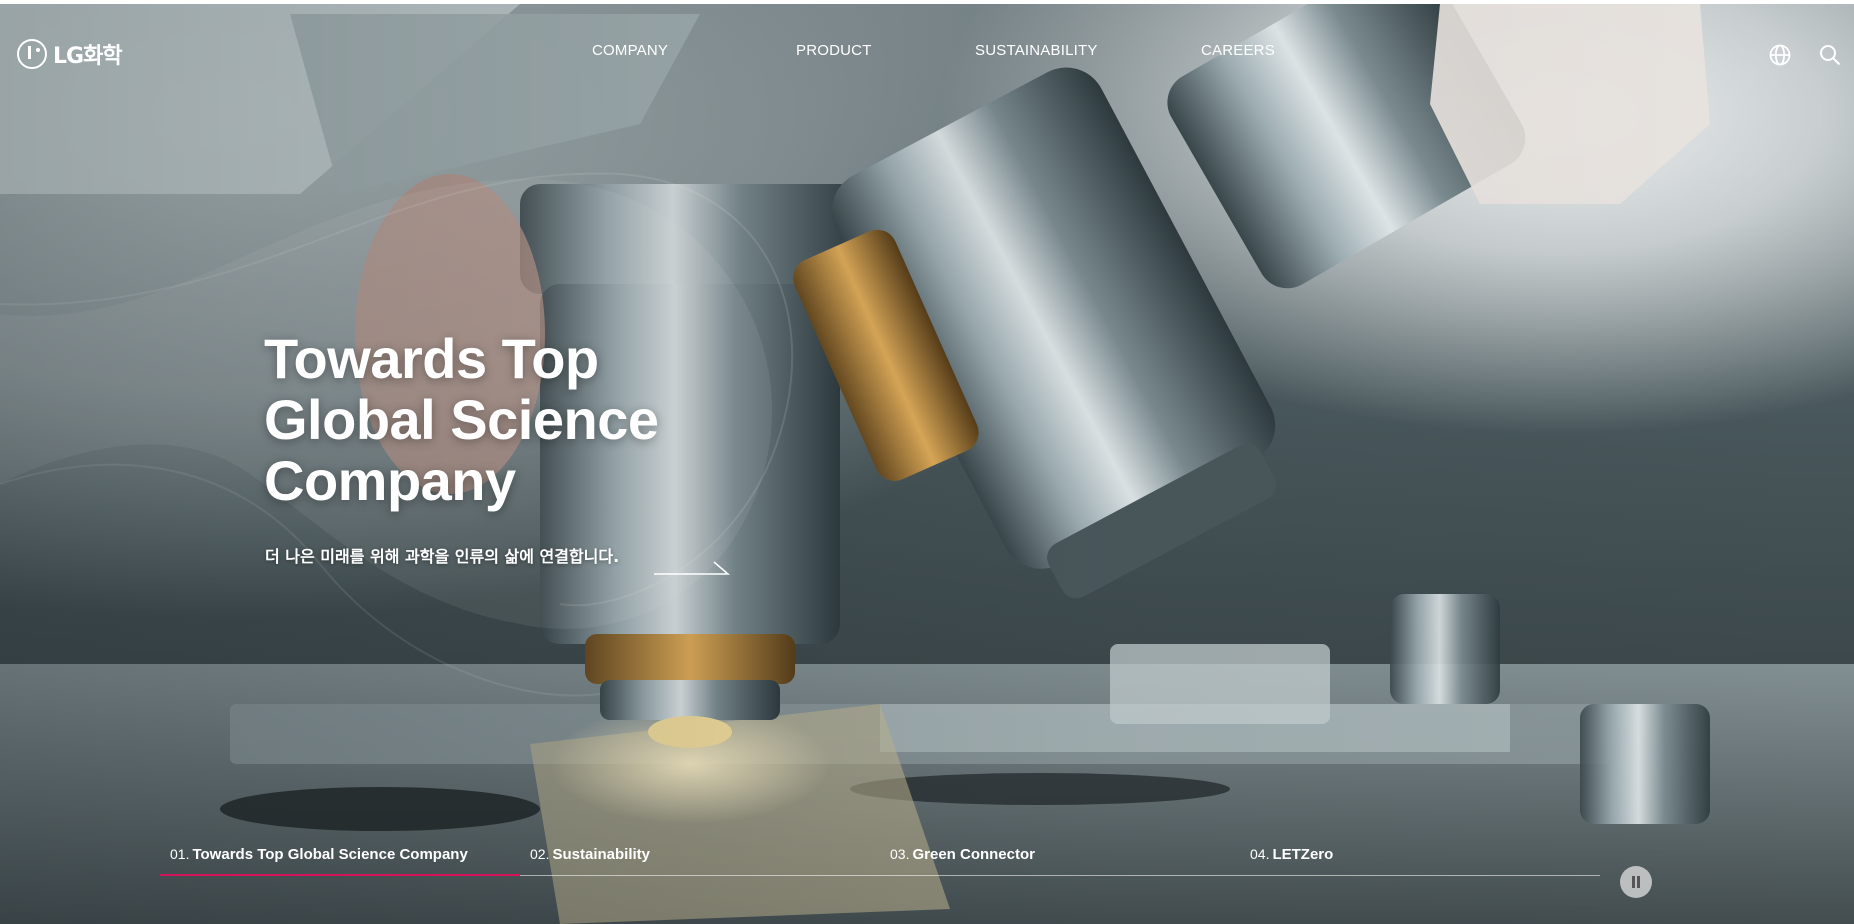 The width and height of the screenshot is (1854, 924). I want to click on hero-title: Towards Top Global Science Company, so click(584, 419).